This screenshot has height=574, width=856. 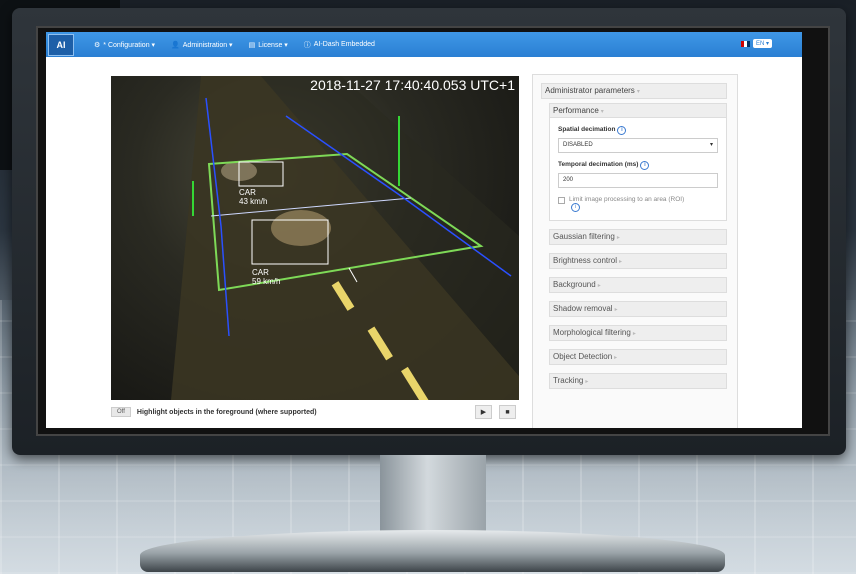 I want to click on detection-speed: 59 km/h, so click(x=266, y=281).